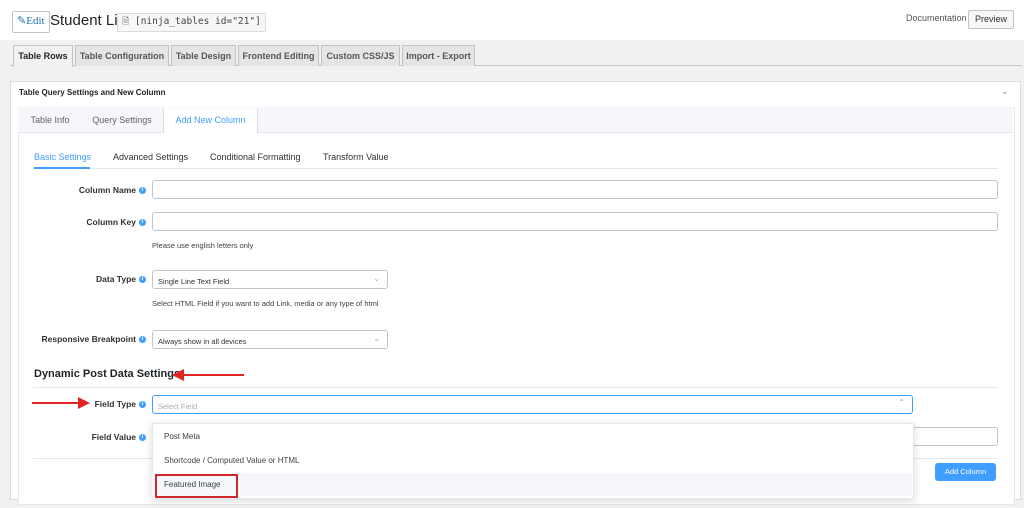 Image resolution: width=1024 pixels, height=508 pixels. Describe the element at coordinates (122, 55) in the screenshot. I see `tab-table-configuration: Table Configuration` at that location.